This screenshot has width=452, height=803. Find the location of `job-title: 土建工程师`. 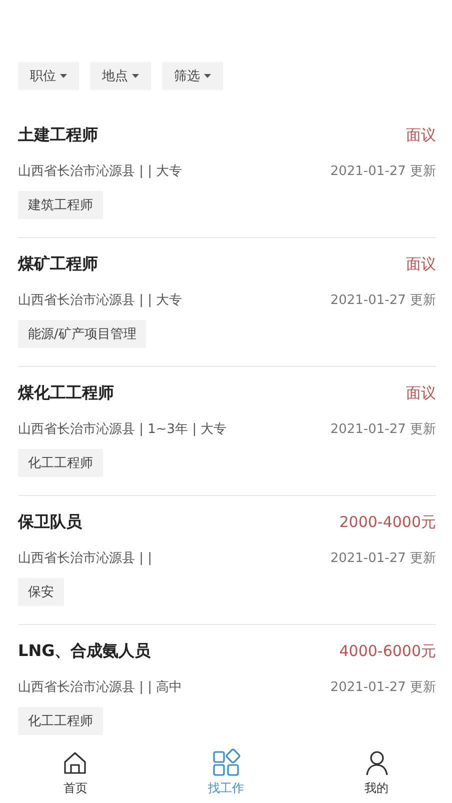

job-title: 土建工程师 is located at coordinates (58, 135).